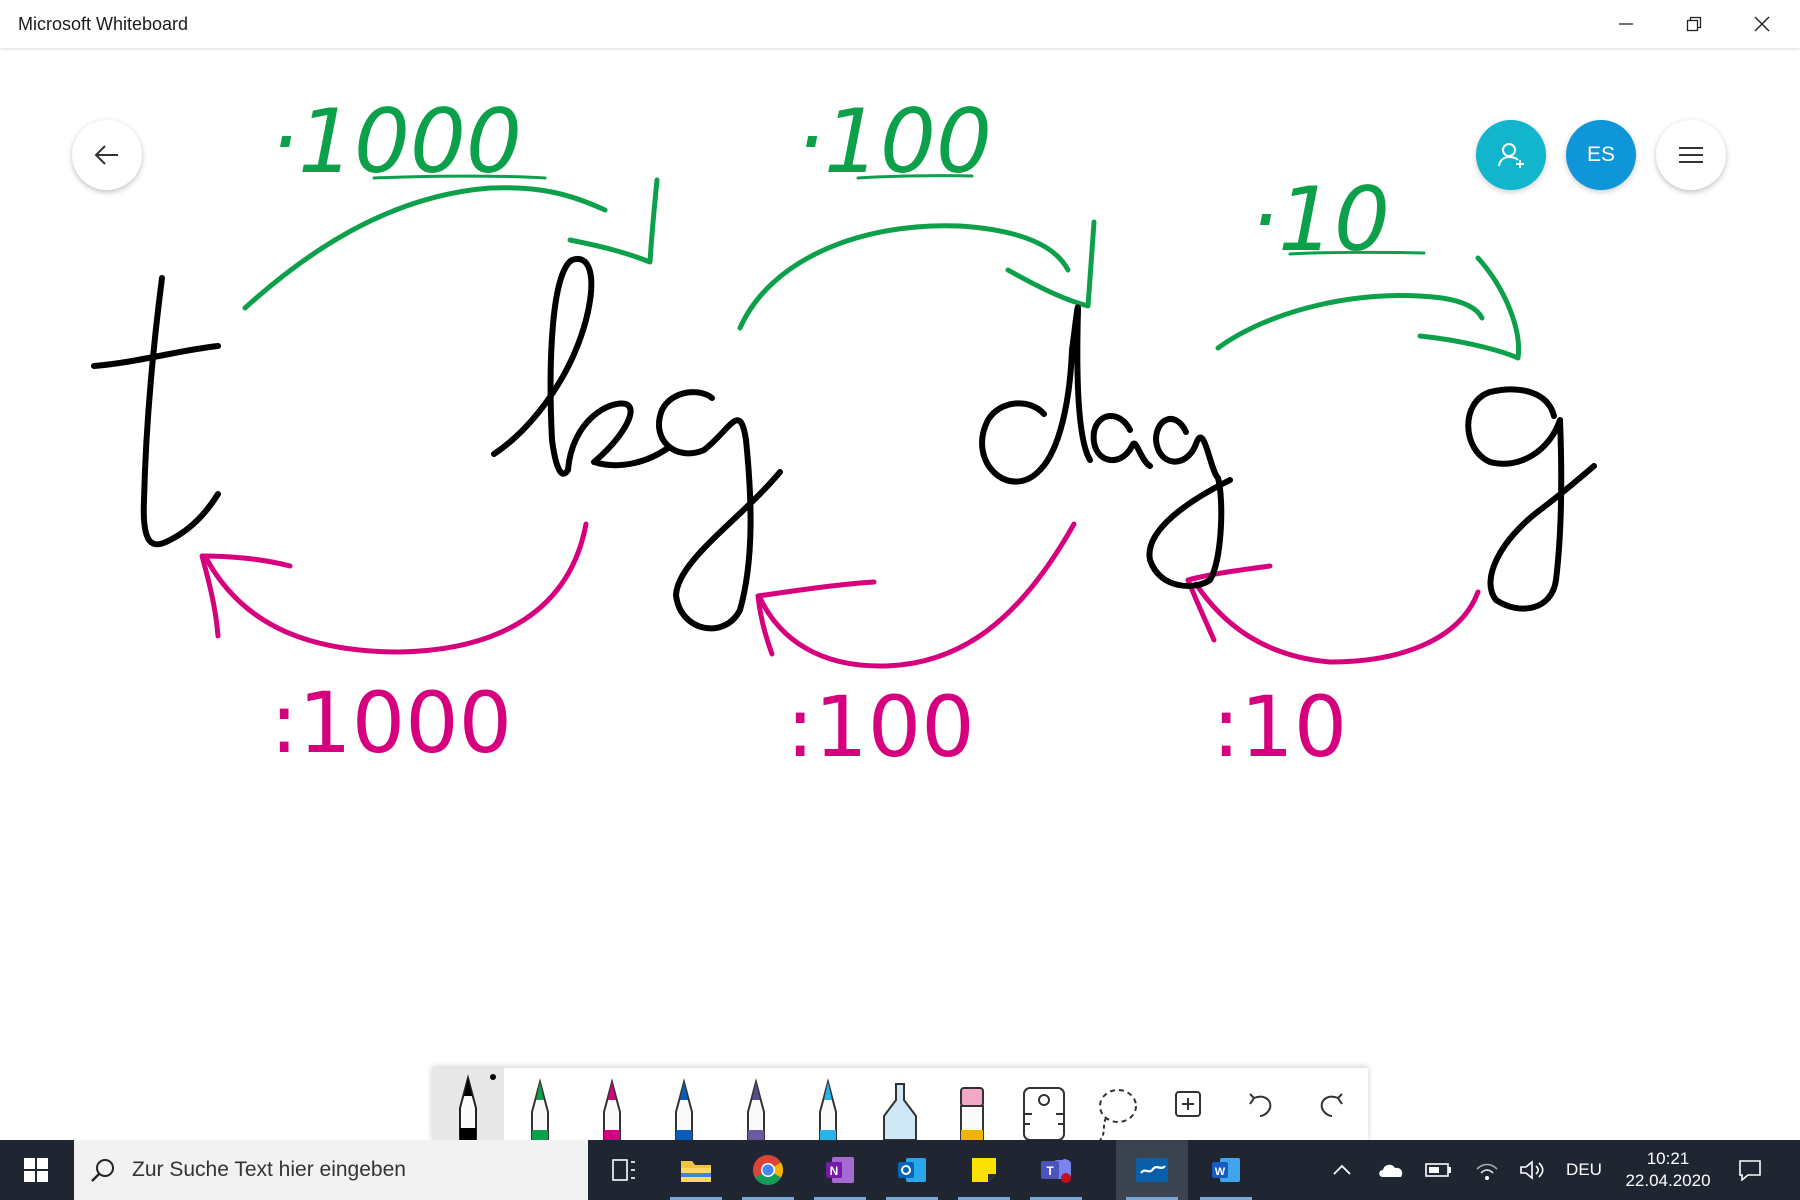 This screenshot has width=1800, height=1200. I want to click on search-icon, so click(102, 1170).